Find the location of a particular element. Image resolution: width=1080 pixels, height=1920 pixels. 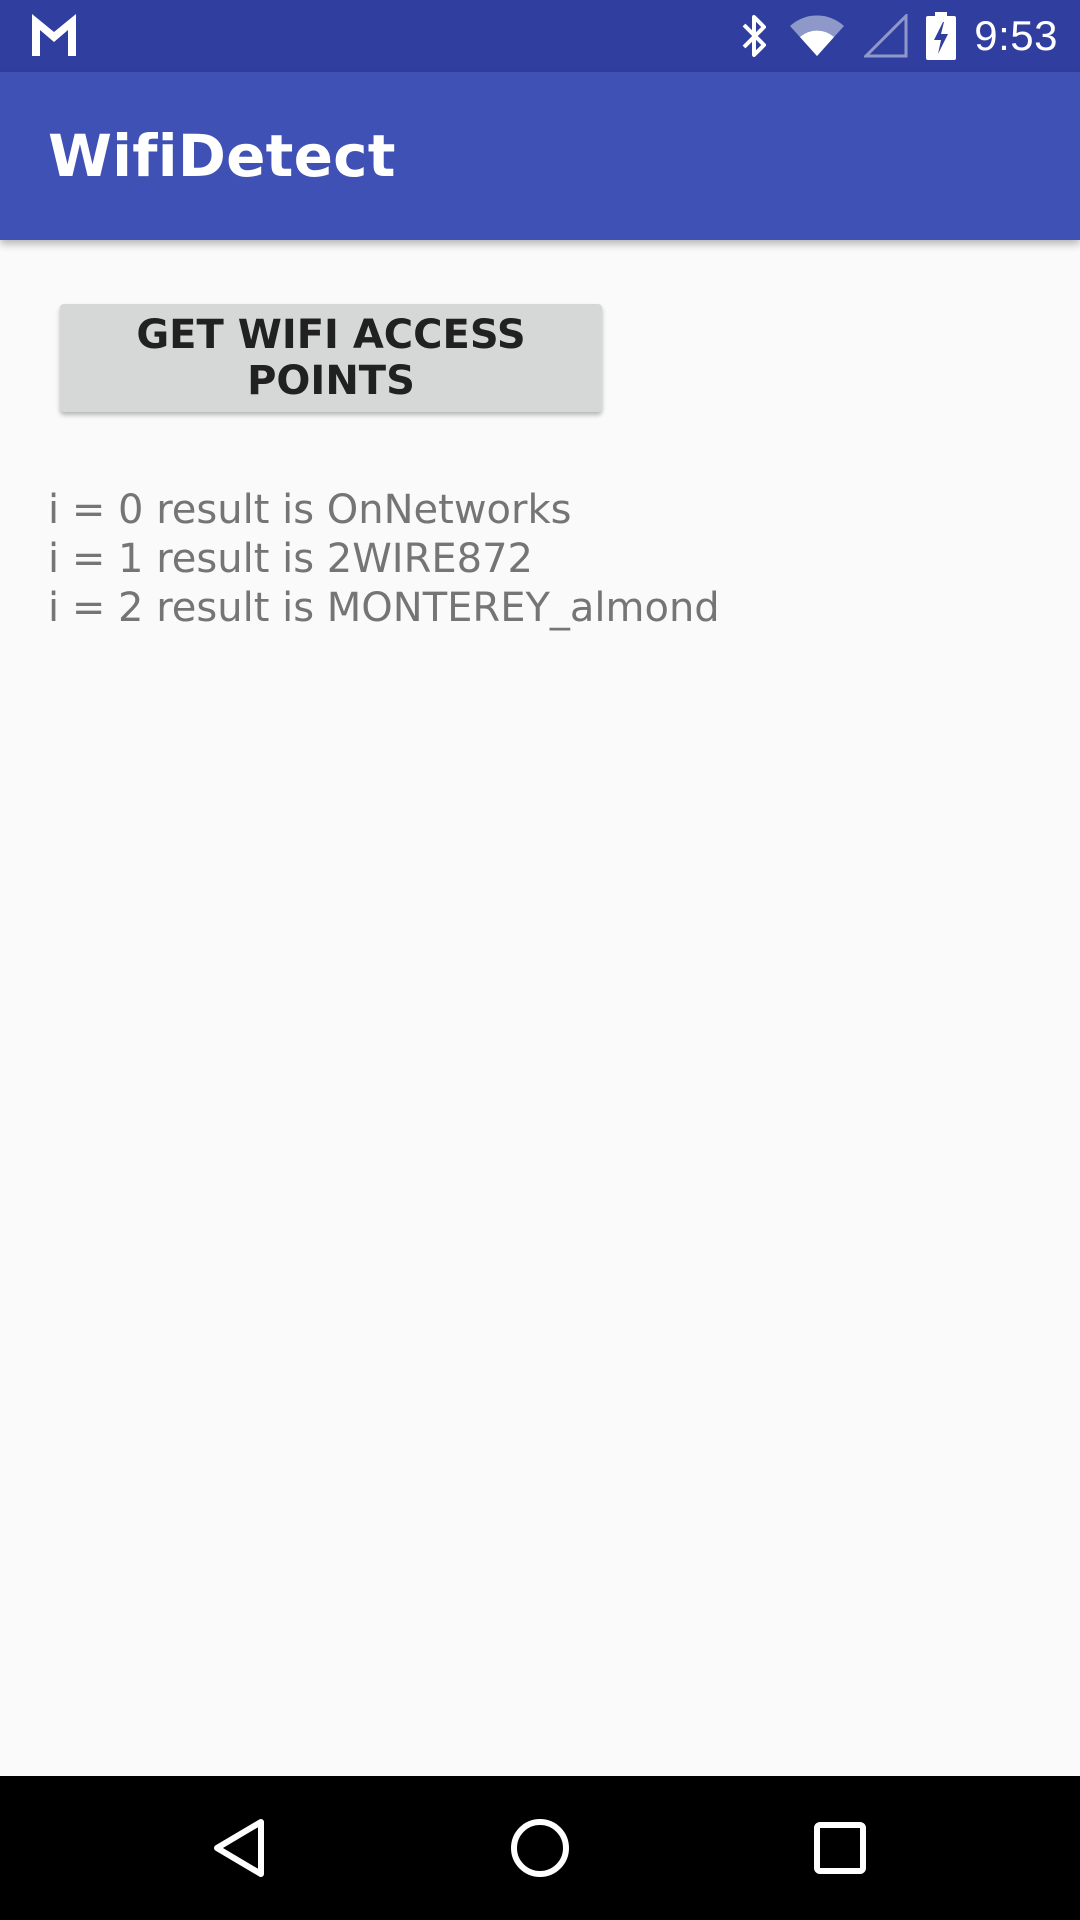

navigation-bar is located at coordinates (540, 1848).